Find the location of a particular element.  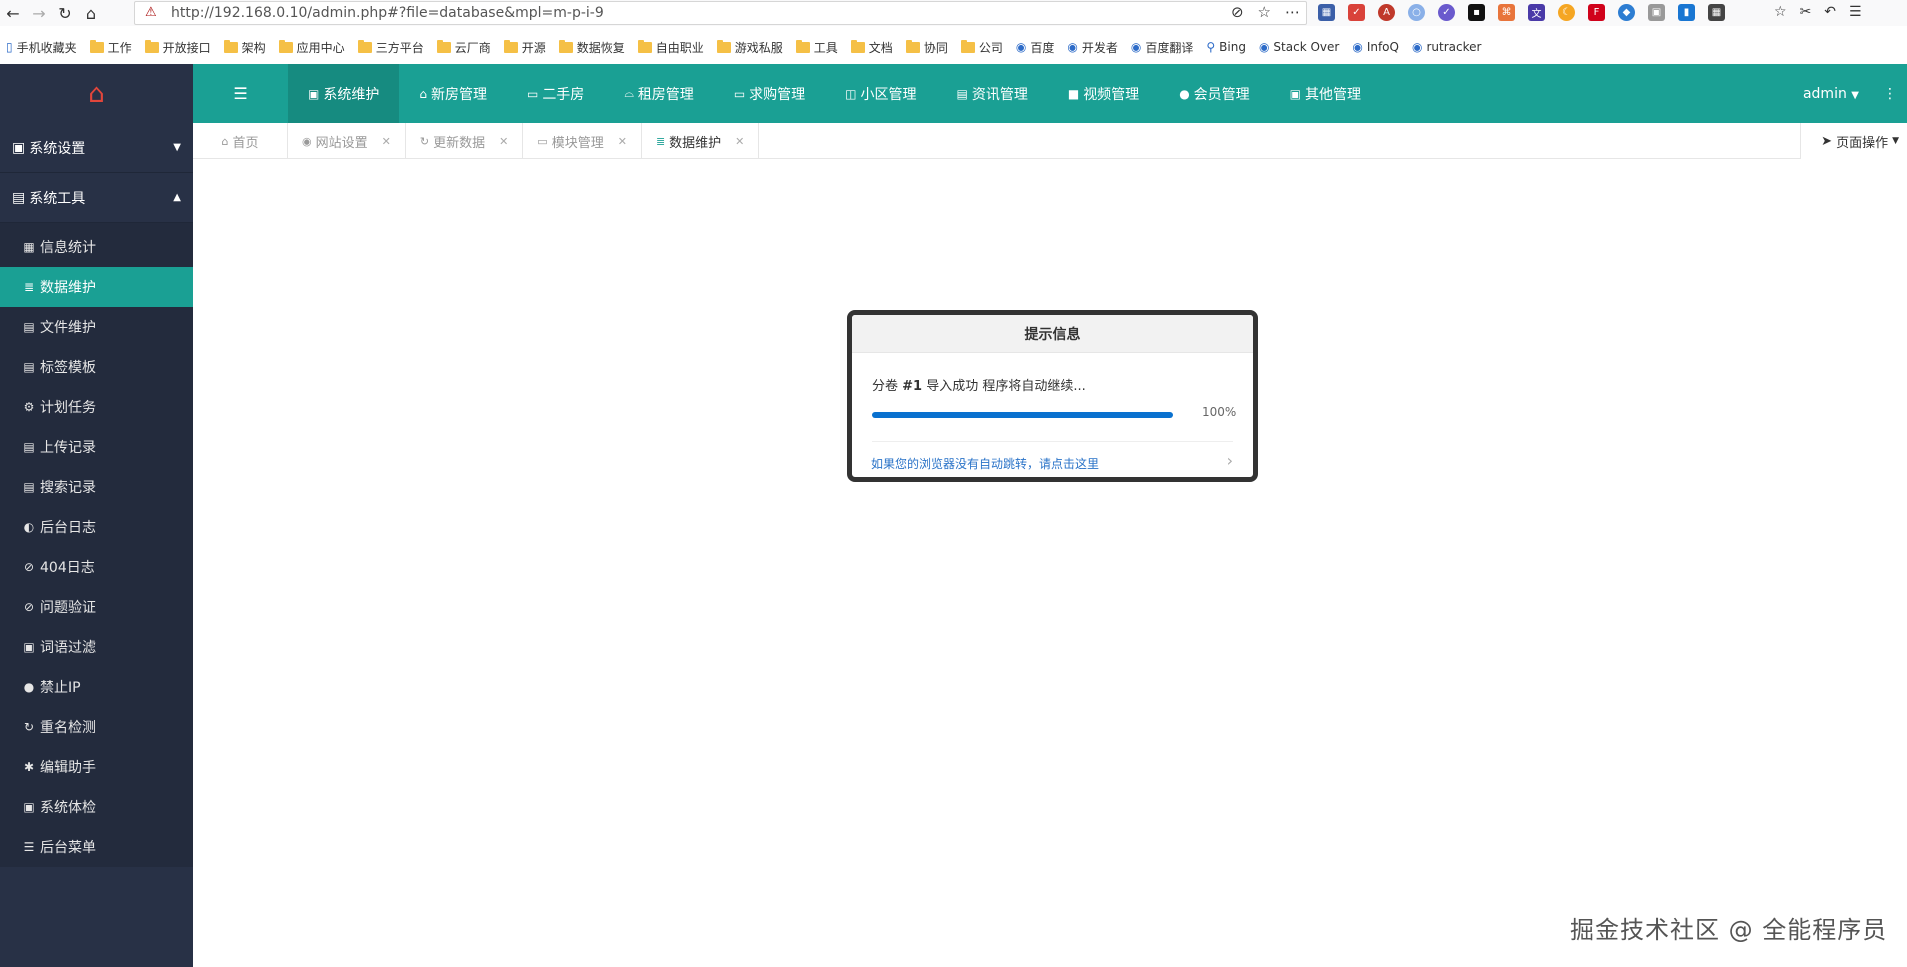

sidebar-item: ↻ 重名检测 is located at coordinates (96, 727).